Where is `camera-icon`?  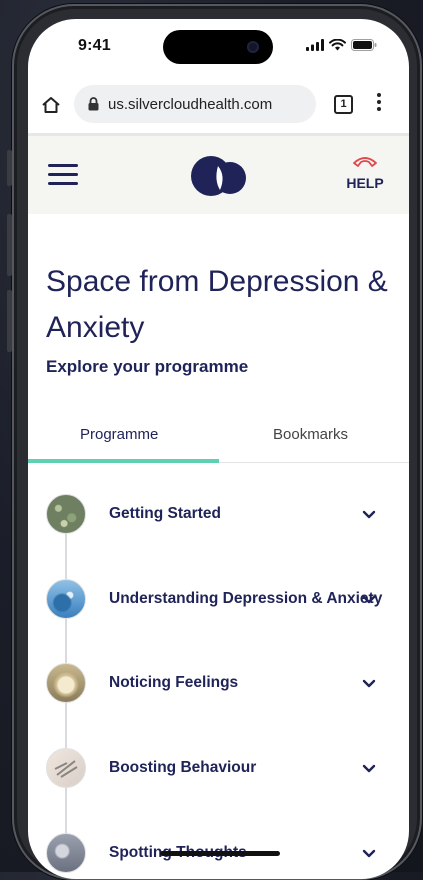
camera-icon is located at coordinates (253, 47).